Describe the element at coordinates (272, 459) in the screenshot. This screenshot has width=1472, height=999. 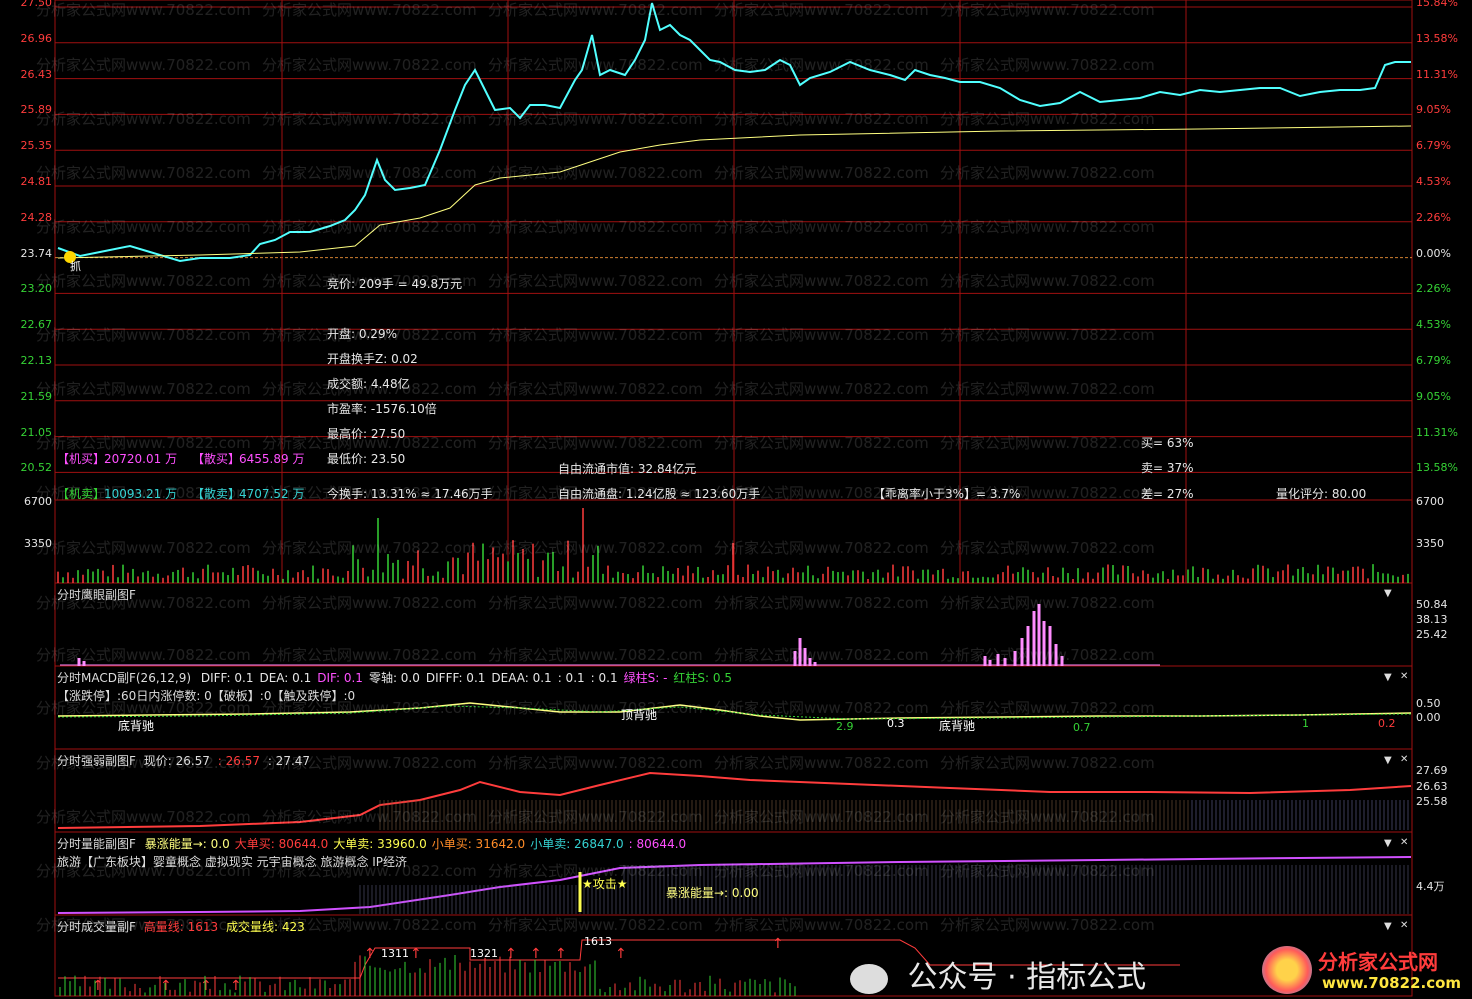
I see `retail-buy-value: 6455.89 万` at that location.